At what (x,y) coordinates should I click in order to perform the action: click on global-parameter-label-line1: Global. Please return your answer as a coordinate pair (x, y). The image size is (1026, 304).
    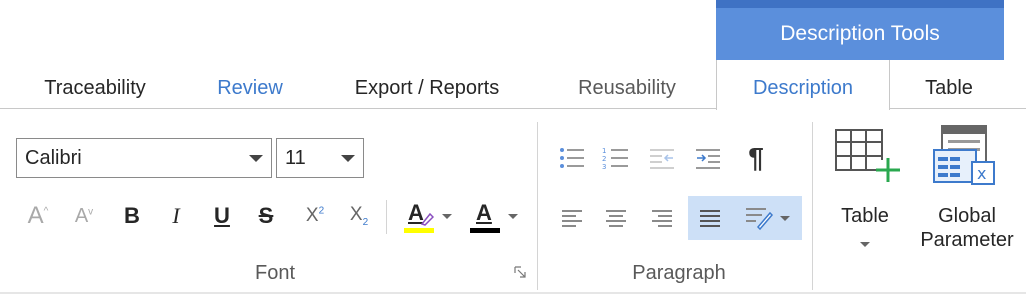
    Looking at the image, I should click on (967, 216).